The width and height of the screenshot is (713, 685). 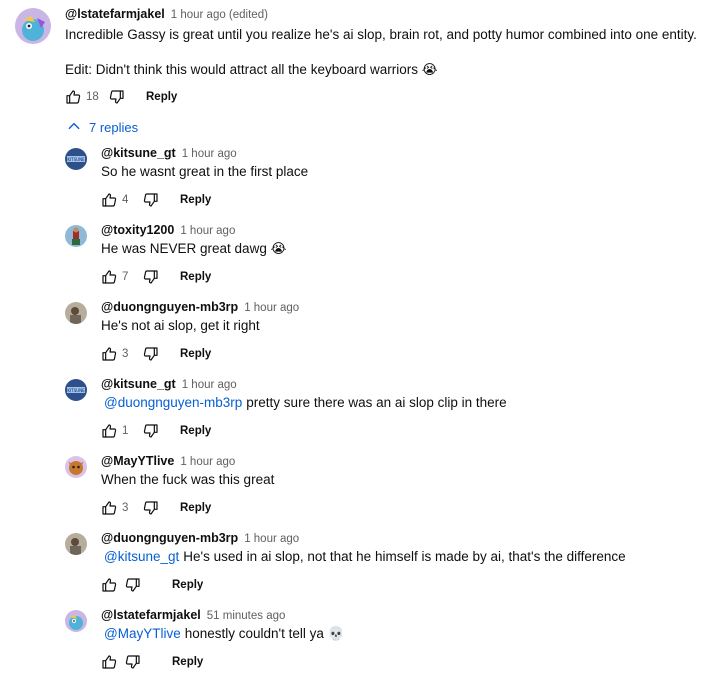 What do you see at coordinates (137, 461) in the screenshot?
I see `reply-author: @MayYTlive` at bounding box center [137, 461].